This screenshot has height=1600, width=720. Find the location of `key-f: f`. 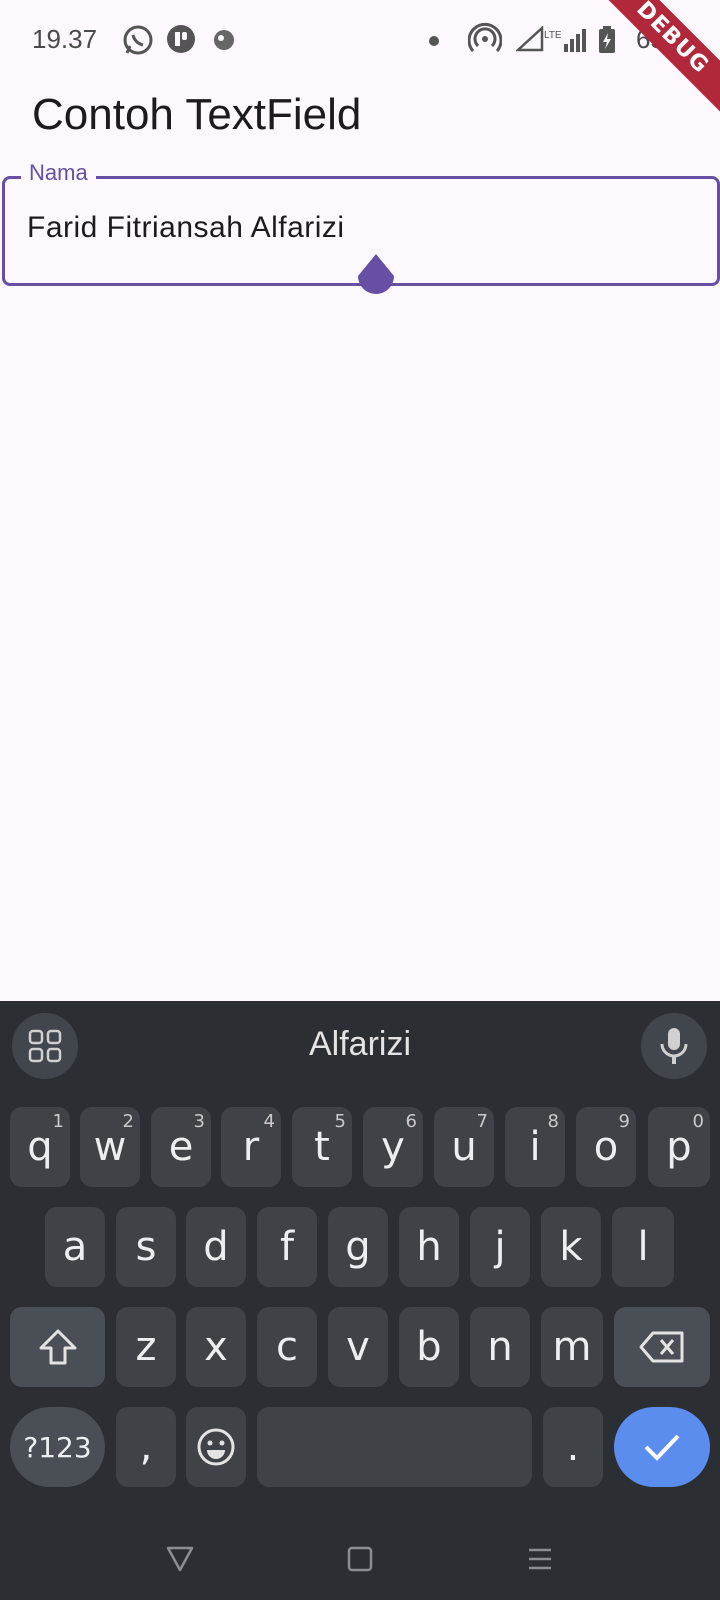

key-f: f is located at coordinates (287, 1247).